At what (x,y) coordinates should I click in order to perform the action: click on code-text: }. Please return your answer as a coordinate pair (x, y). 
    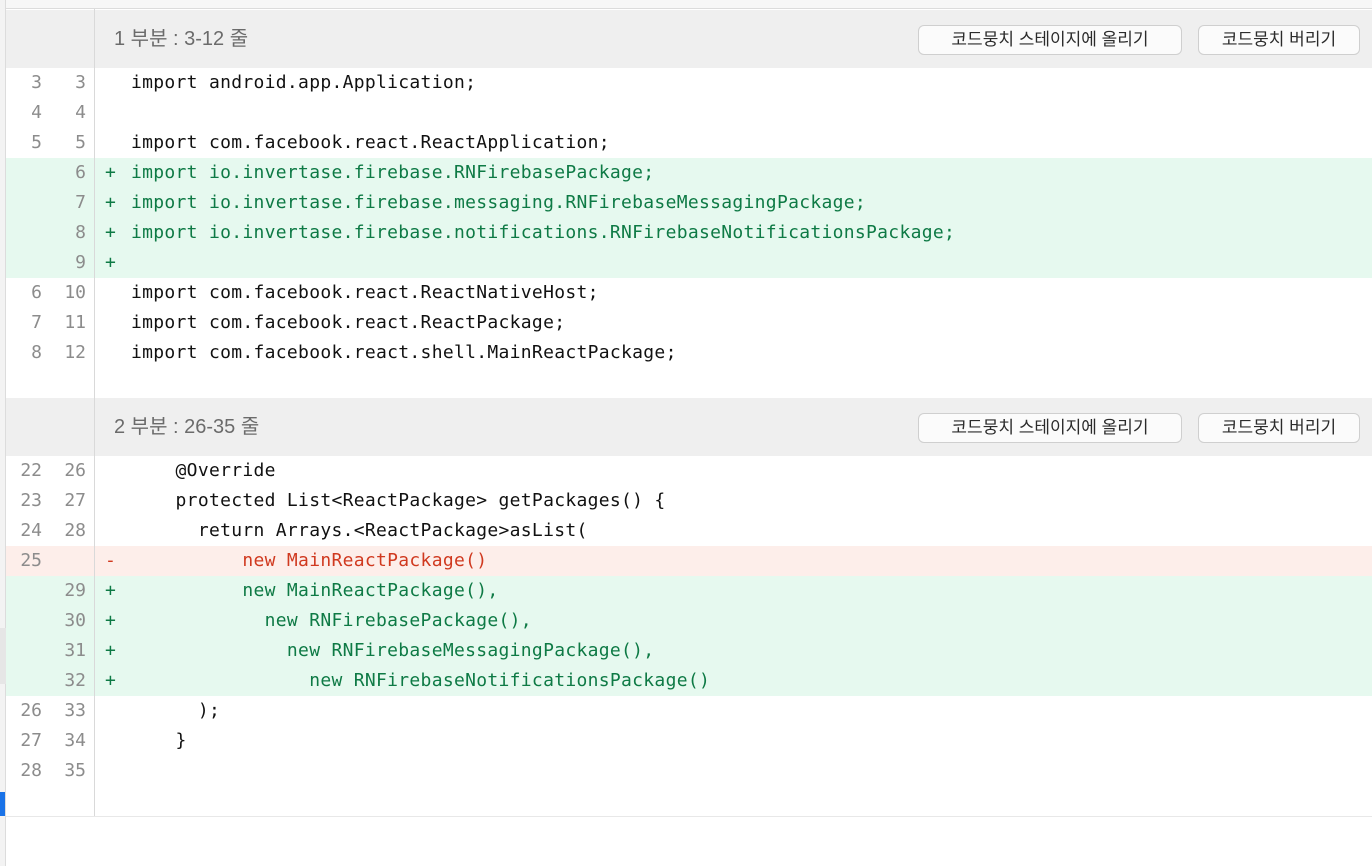
    Looking at the image, I should click on (159, 740).